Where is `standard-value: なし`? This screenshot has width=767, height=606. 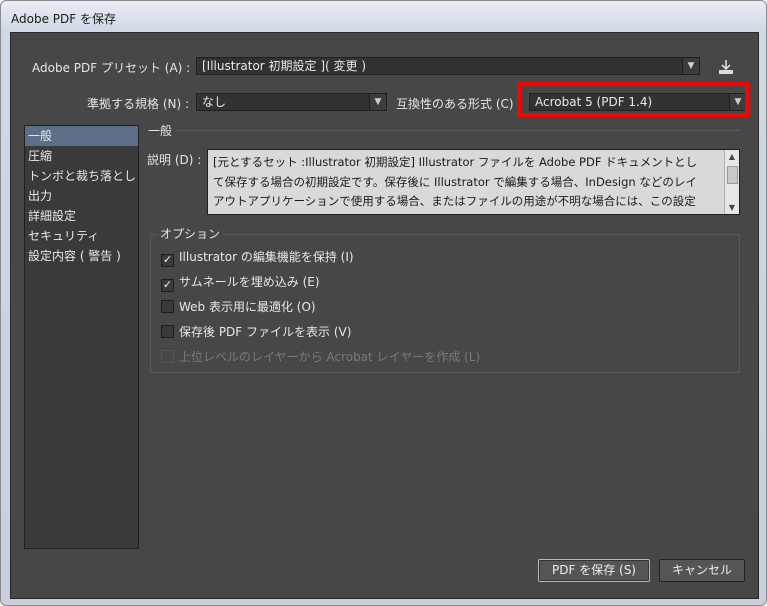
standard-value: なし is located at coordinates (214, 102).